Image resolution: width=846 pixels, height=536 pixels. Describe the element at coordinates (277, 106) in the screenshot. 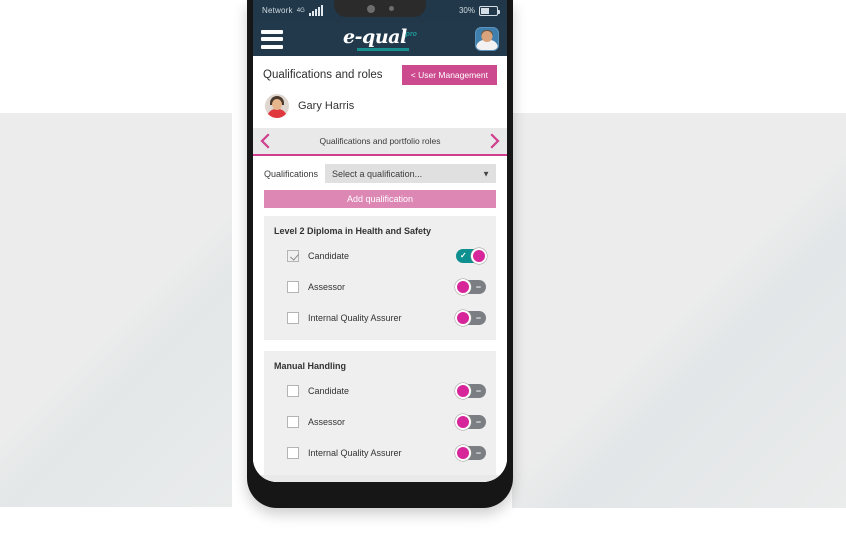

I see `user-avatar-icon` at that location.